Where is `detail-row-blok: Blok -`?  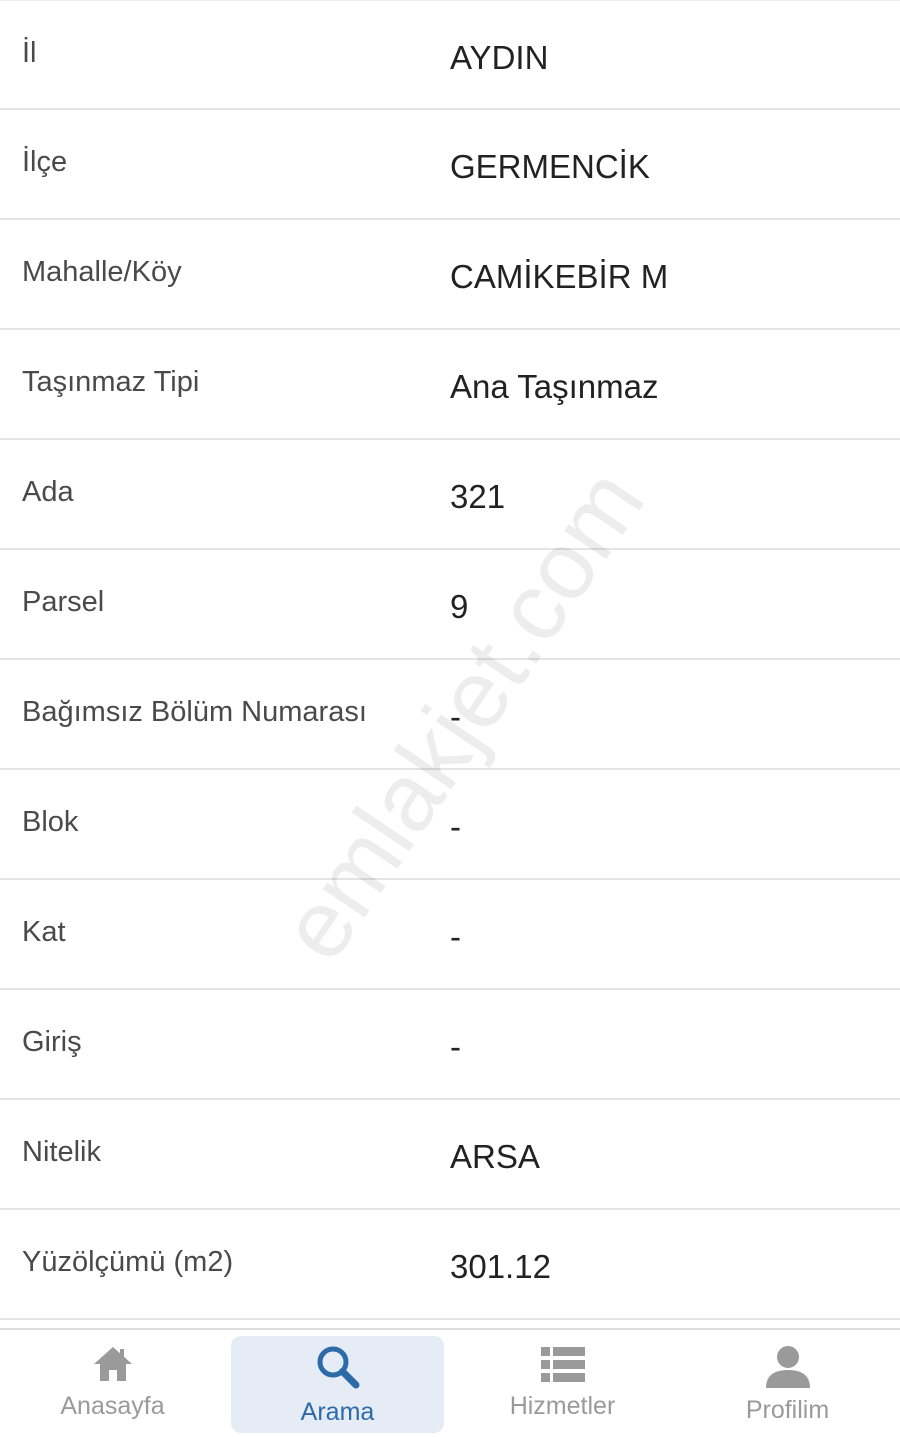
detail-row-blok: Blok - is located at coordinates (450, 825).